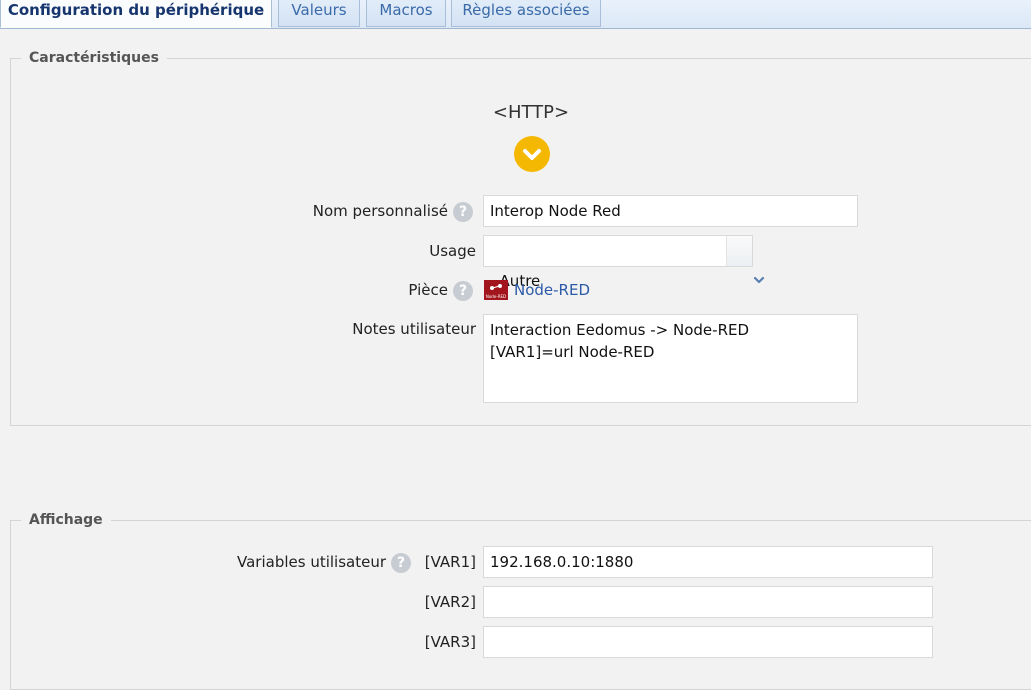  Describe the element at coordinates (708, 562) in the screenshot. I see `var1-input: 192.168.0.10:1880` at that location.